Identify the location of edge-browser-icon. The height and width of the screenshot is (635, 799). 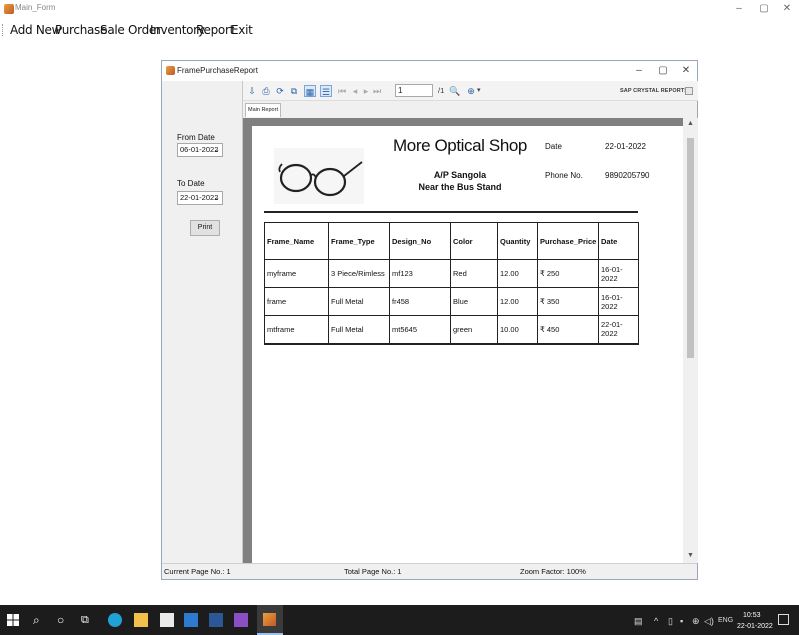
(115, 620).